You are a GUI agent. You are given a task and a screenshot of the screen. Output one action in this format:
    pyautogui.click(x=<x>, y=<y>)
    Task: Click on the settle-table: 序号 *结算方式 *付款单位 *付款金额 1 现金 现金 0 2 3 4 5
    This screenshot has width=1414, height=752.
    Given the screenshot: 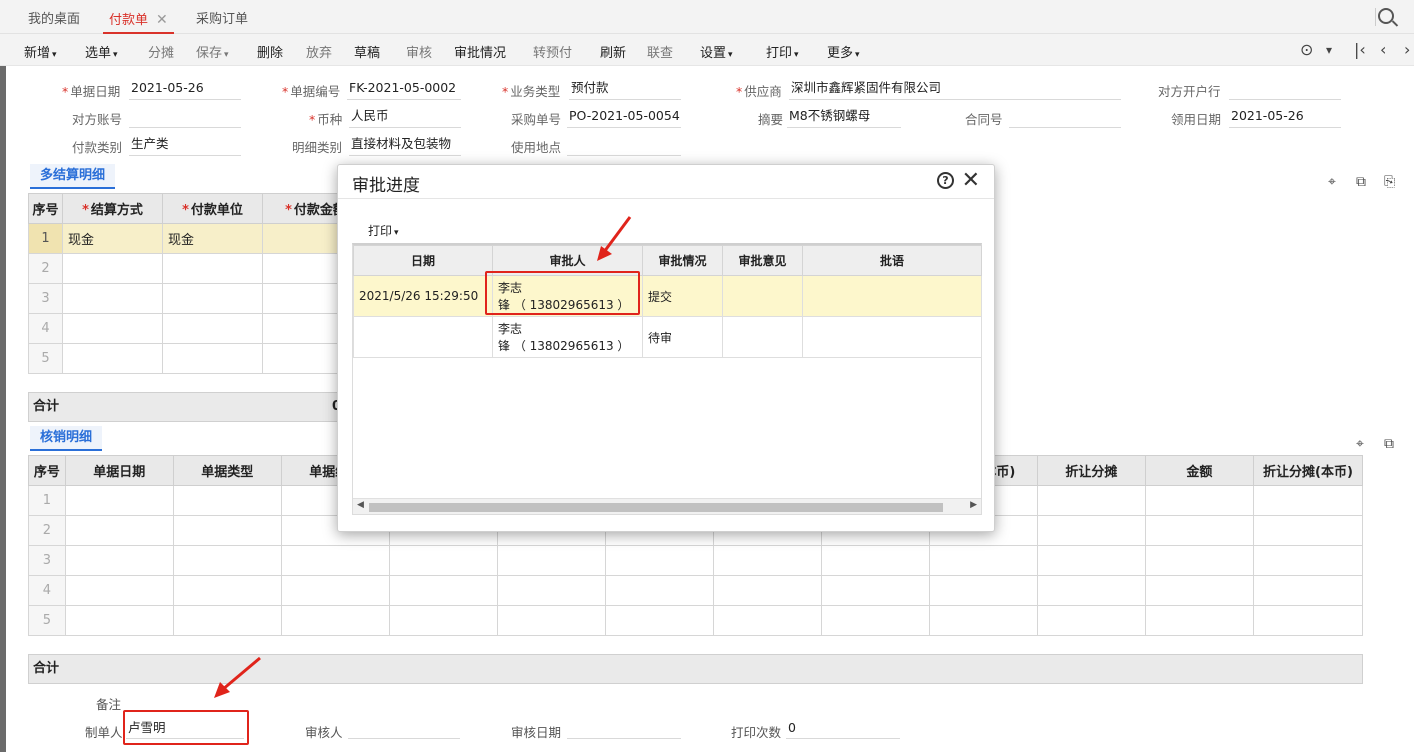 What is the action you would take?
    pyautogui.click(x=198, y=283)
    